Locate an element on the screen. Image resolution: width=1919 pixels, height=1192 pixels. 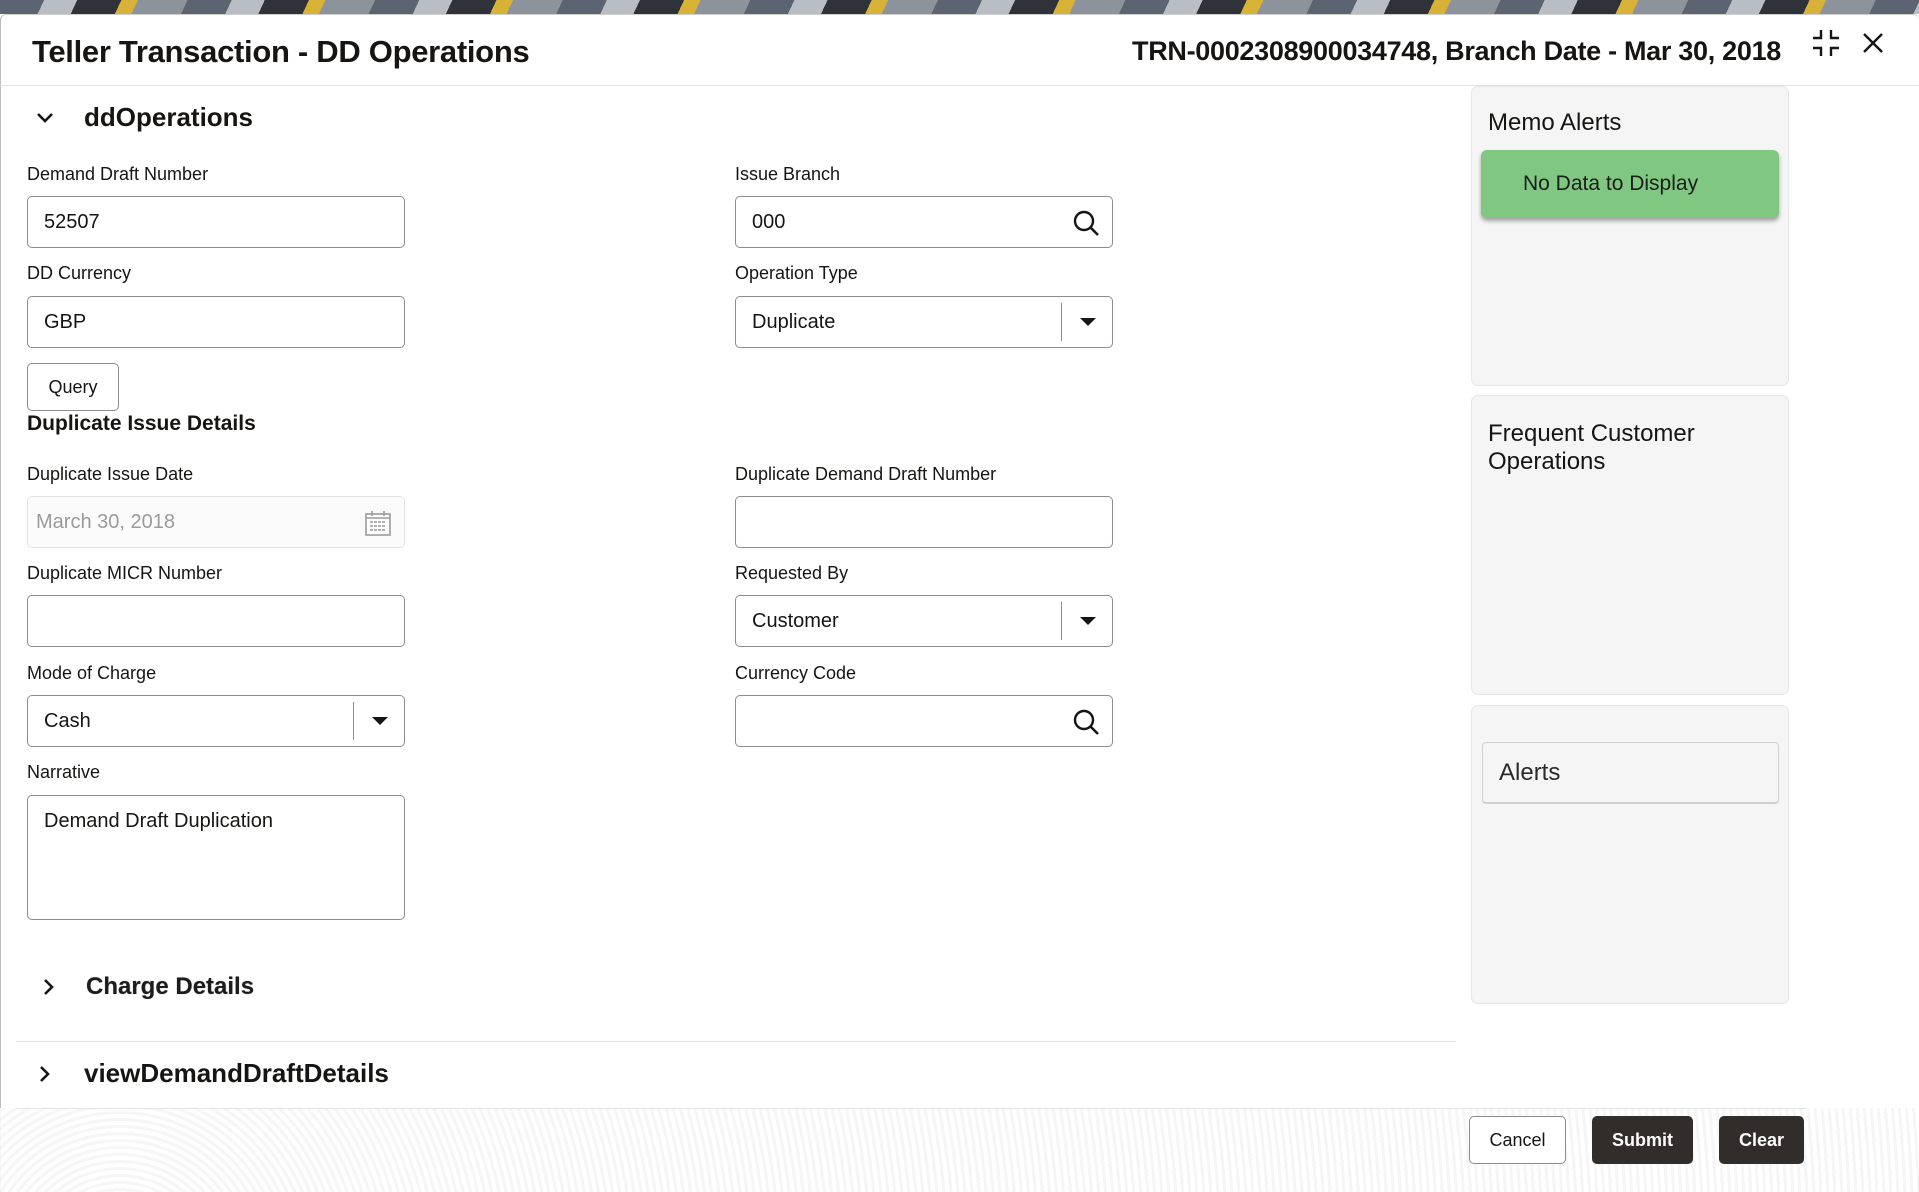
requested-by-label: Requested By is located at coordinates (792, 573).